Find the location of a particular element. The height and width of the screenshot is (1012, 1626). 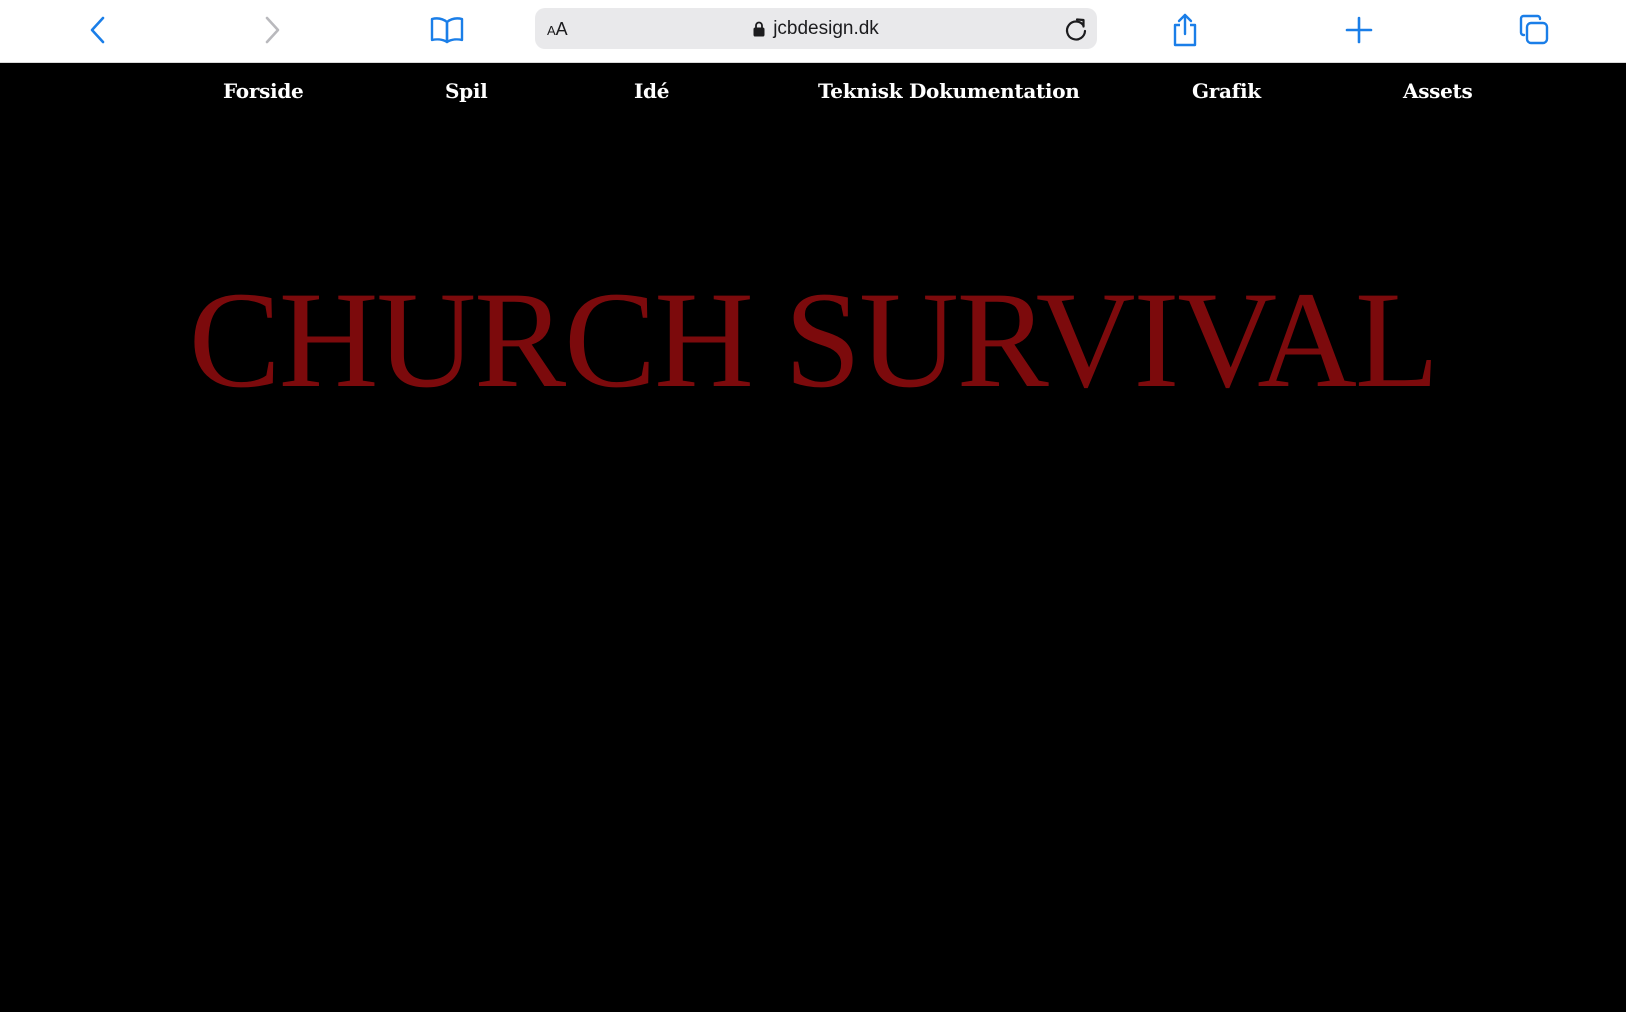

text-size-small-a: A is located at coordinates (551, 30).